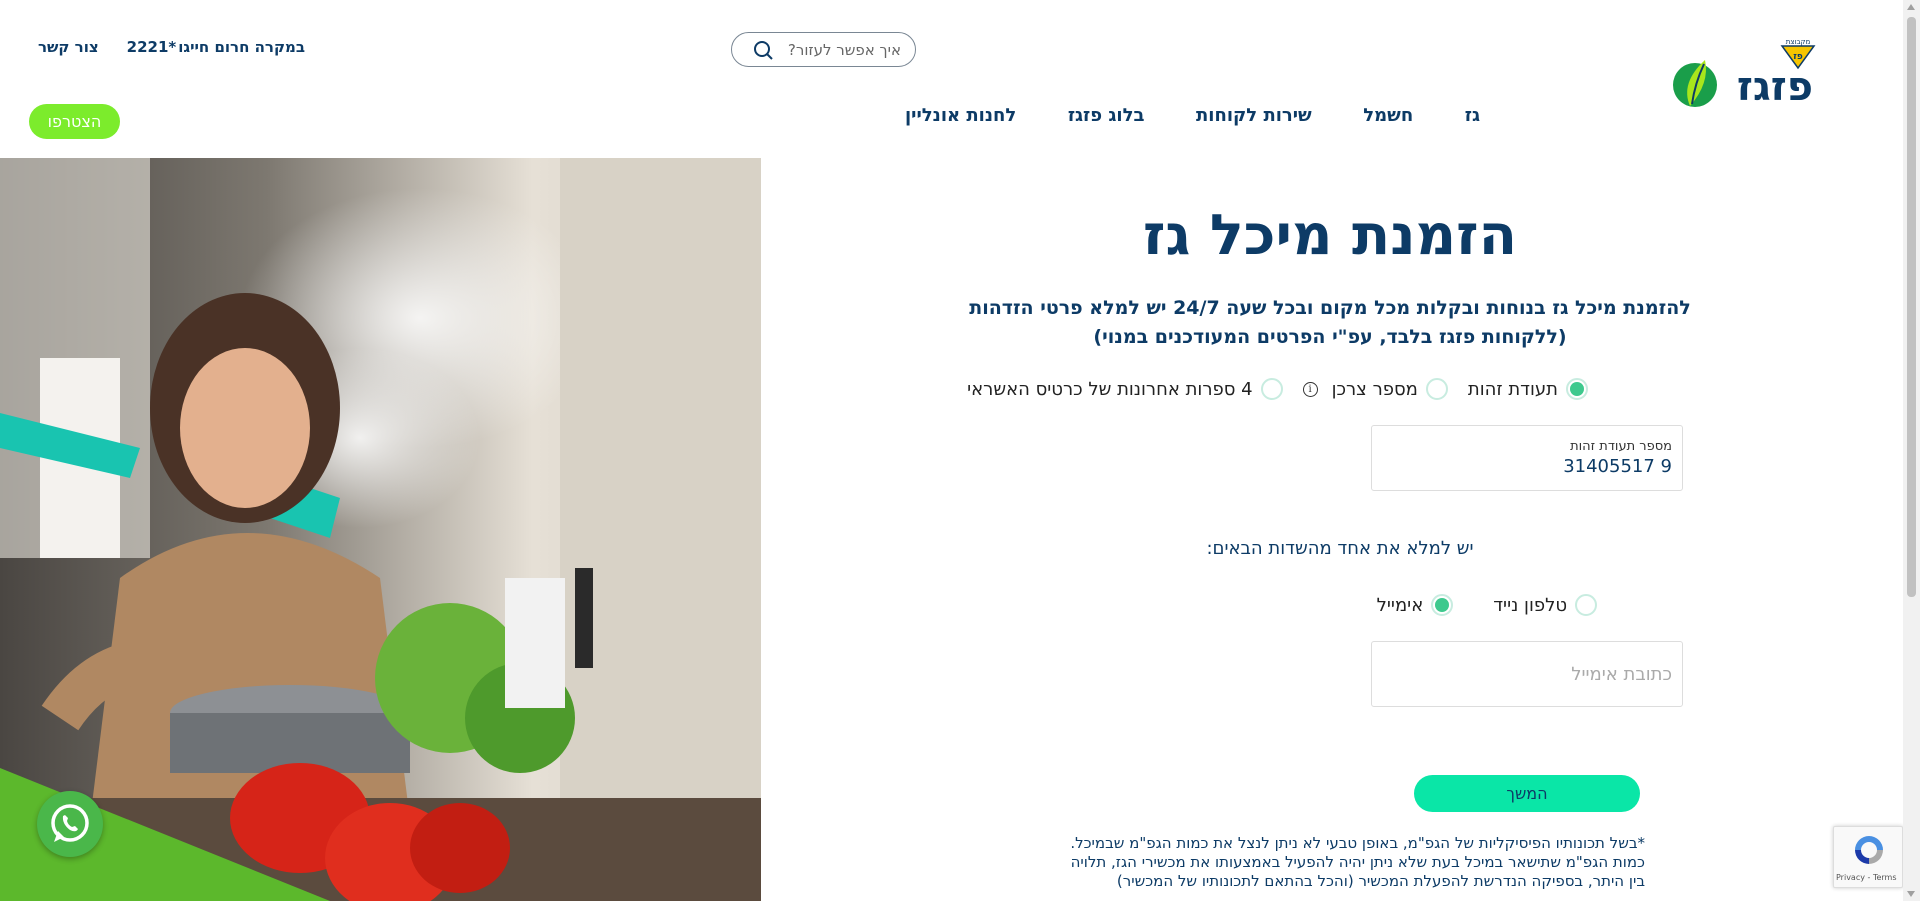 This screenshot has width=1920, height=901. What do you see at coordinates (1530, 605) in the screenshot?
I see `radio-label: טלפון נייד` at bounding box center [1530, 605].